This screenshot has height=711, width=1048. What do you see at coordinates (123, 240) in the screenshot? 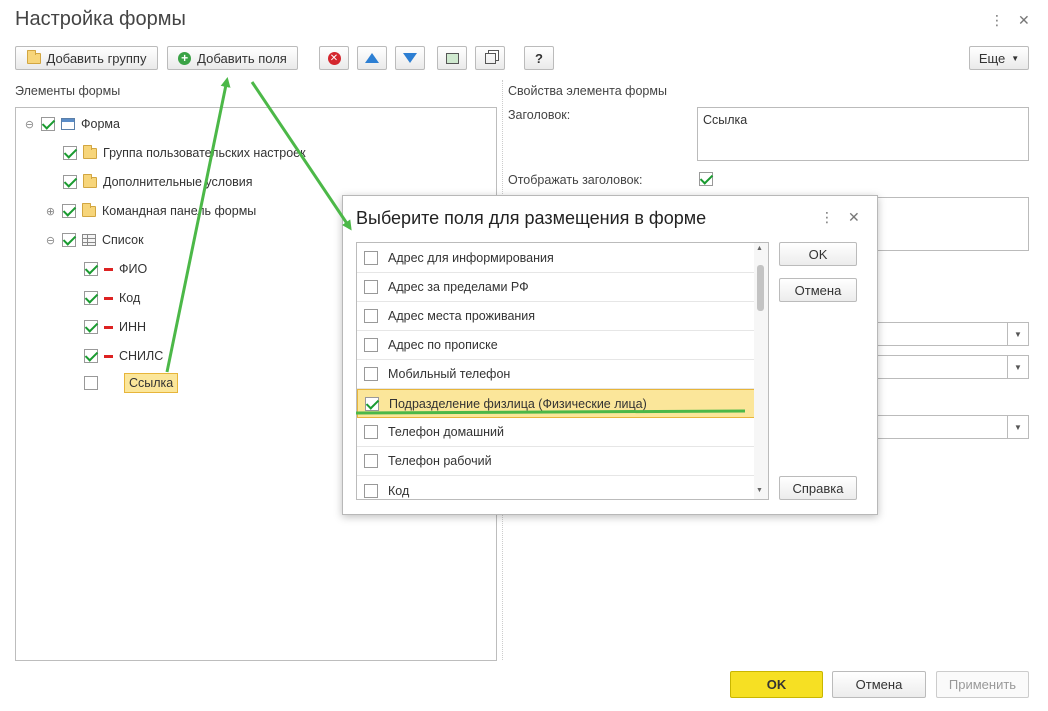
I see `tree-item-label: Список` at bounding box center [123, 240].